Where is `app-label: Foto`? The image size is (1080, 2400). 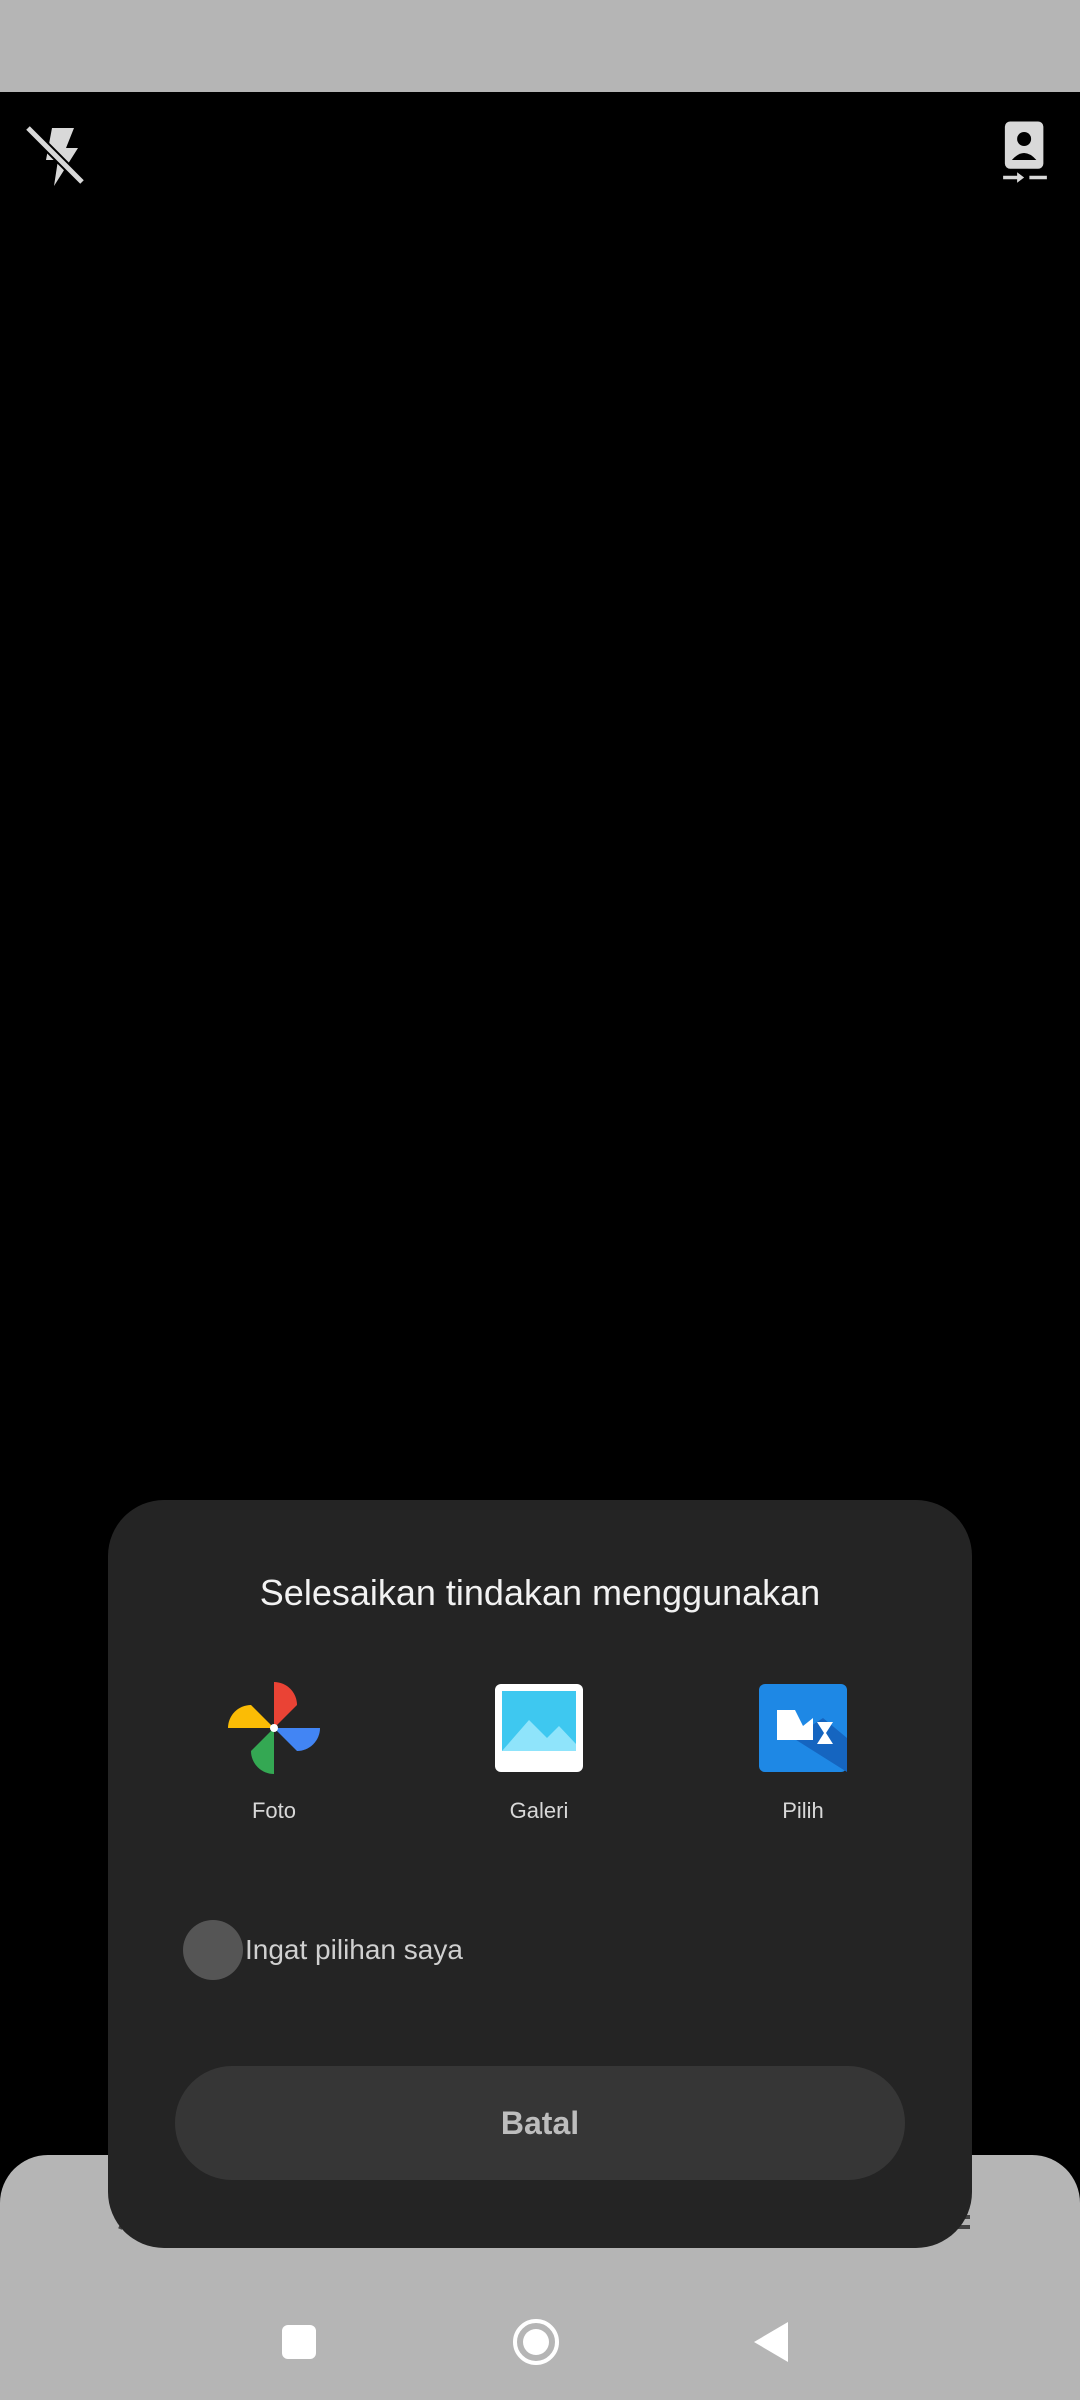 app-label: Foto is located at coordinates (274, 1810).